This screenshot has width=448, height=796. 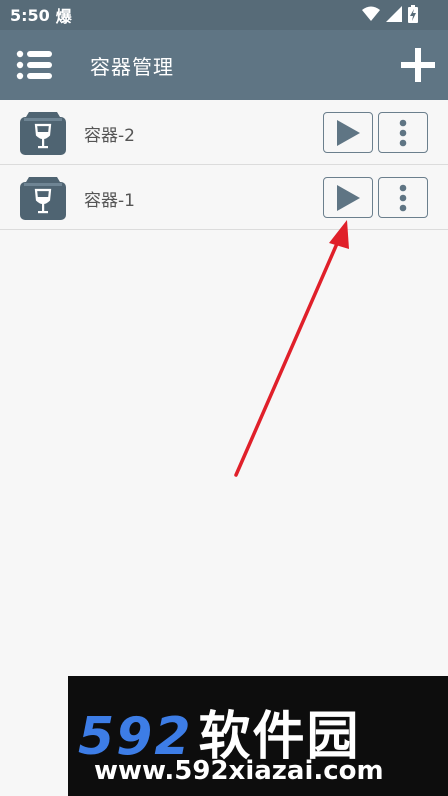 I want to click on container-name: 容器-1, so click(x=109, y=201).